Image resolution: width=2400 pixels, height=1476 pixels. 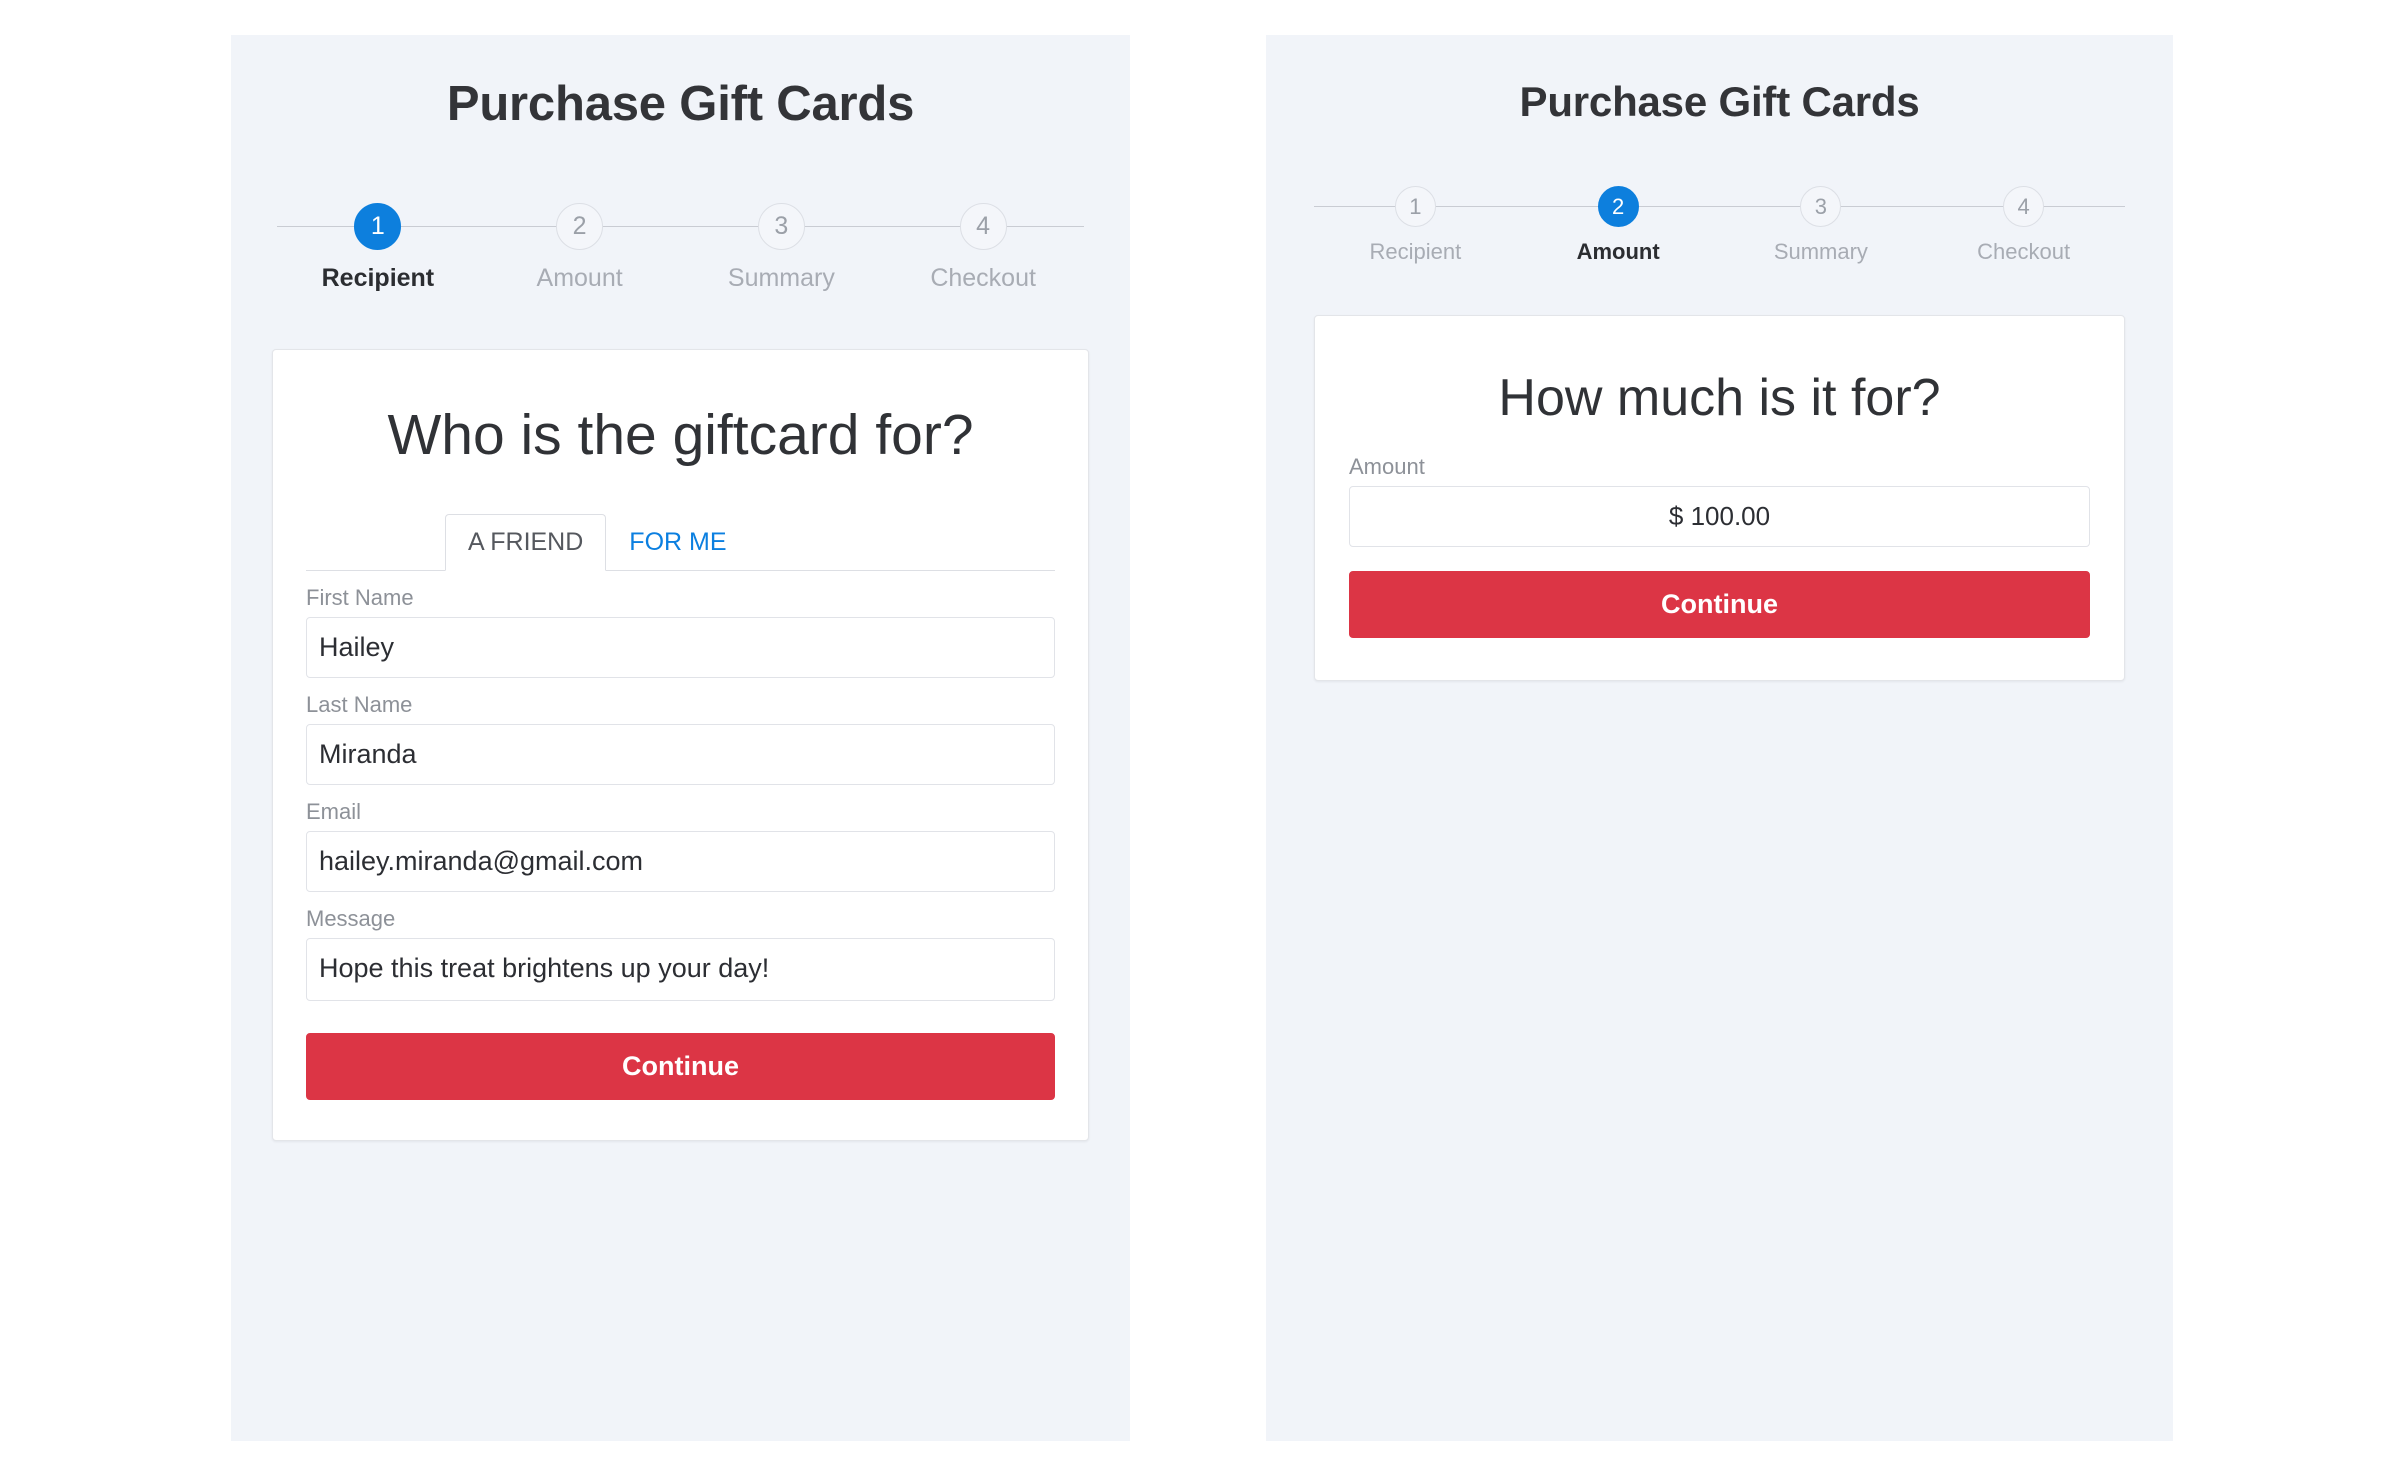 I want to click on amount-form-card: How much is it for? Amount Continue, so click(x=1719, y=498).